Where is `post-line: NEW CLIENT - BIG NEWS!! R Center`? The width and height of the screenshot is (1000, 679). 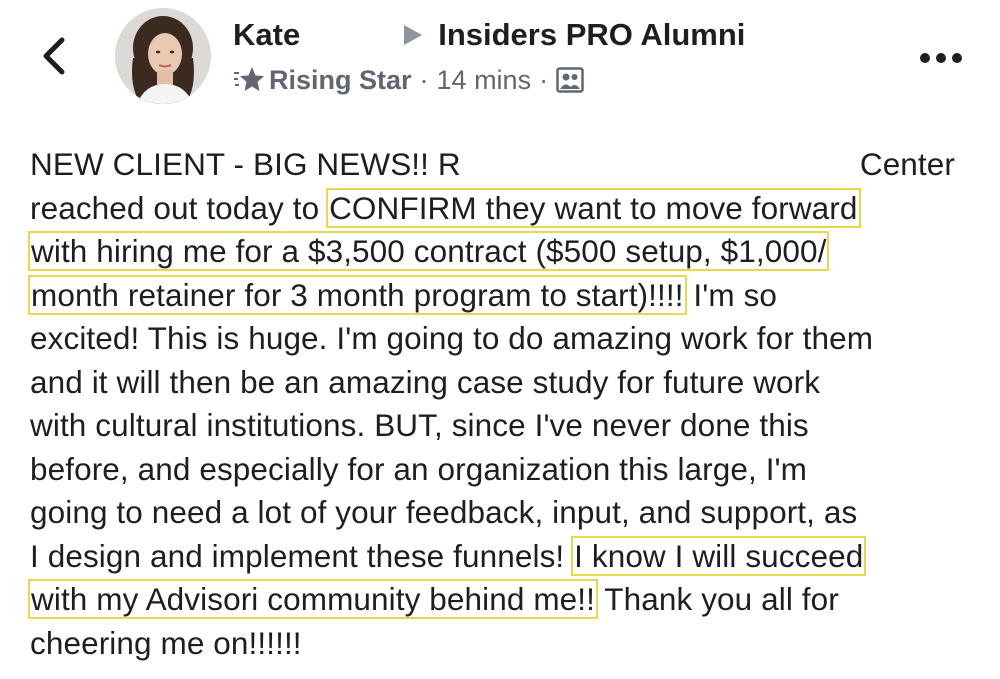 post-line: NEW CLIENT - BIG NEWS!! R Center is located at coordinates (502, 165).